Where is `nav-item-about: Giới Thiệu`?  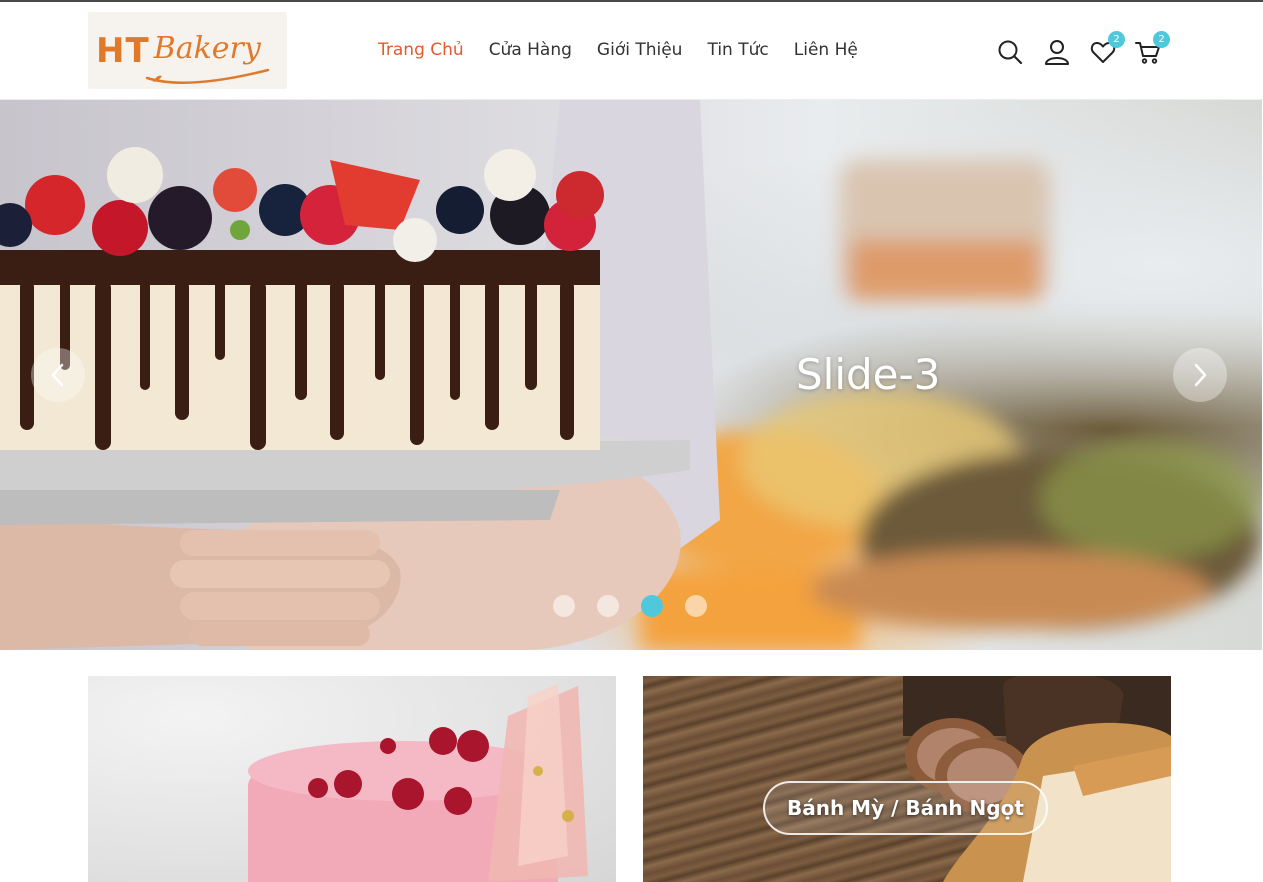 nav-item-about: Giới Thiệu is located at coordinates (640, 50).